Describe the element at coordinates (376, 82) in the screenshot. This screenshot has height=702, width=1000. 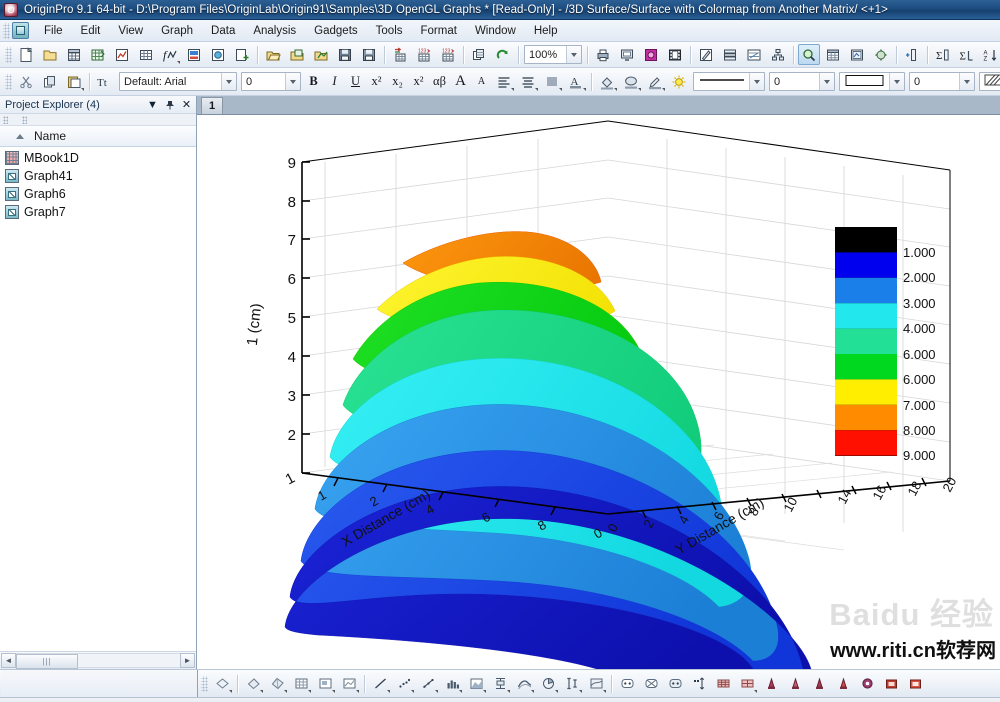
I see `superscript-button: x²` at that location.